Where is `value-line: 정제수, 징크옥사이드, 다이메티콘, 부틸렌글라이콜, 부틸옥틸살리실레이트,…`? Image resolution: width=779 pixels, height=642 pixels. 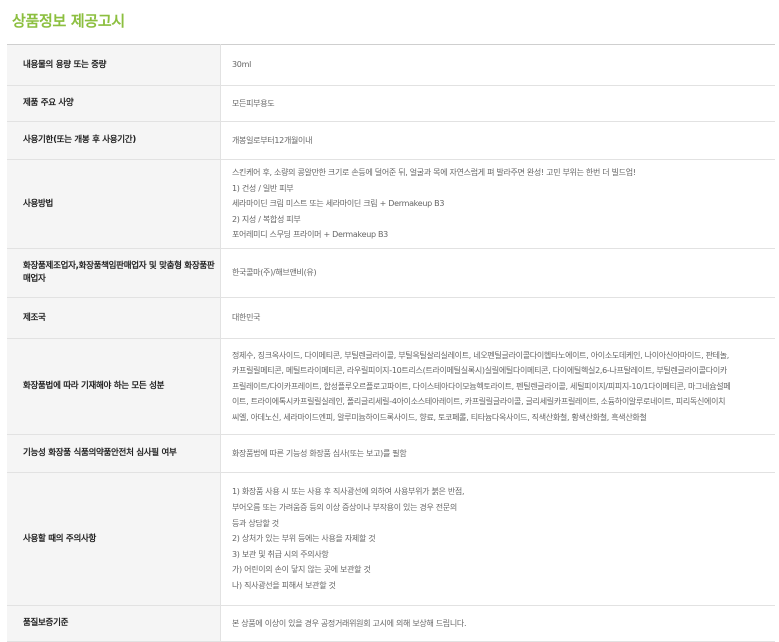 value-line: 정제수, 징크옥사이드, 다이메티콘, 부틸렌글라이콜, 부틸옥틸살리실레이트,… is located at coordinates (481, 355).